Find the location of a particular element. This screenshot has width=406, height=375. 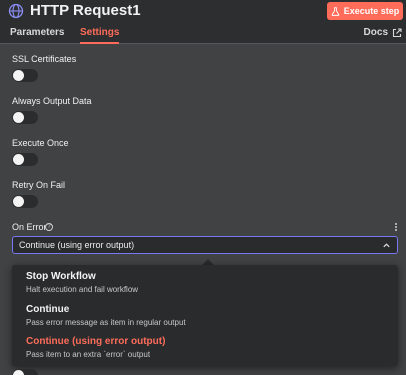

on-error-select: Continue (using error output) is located at coordinates (205, 245).